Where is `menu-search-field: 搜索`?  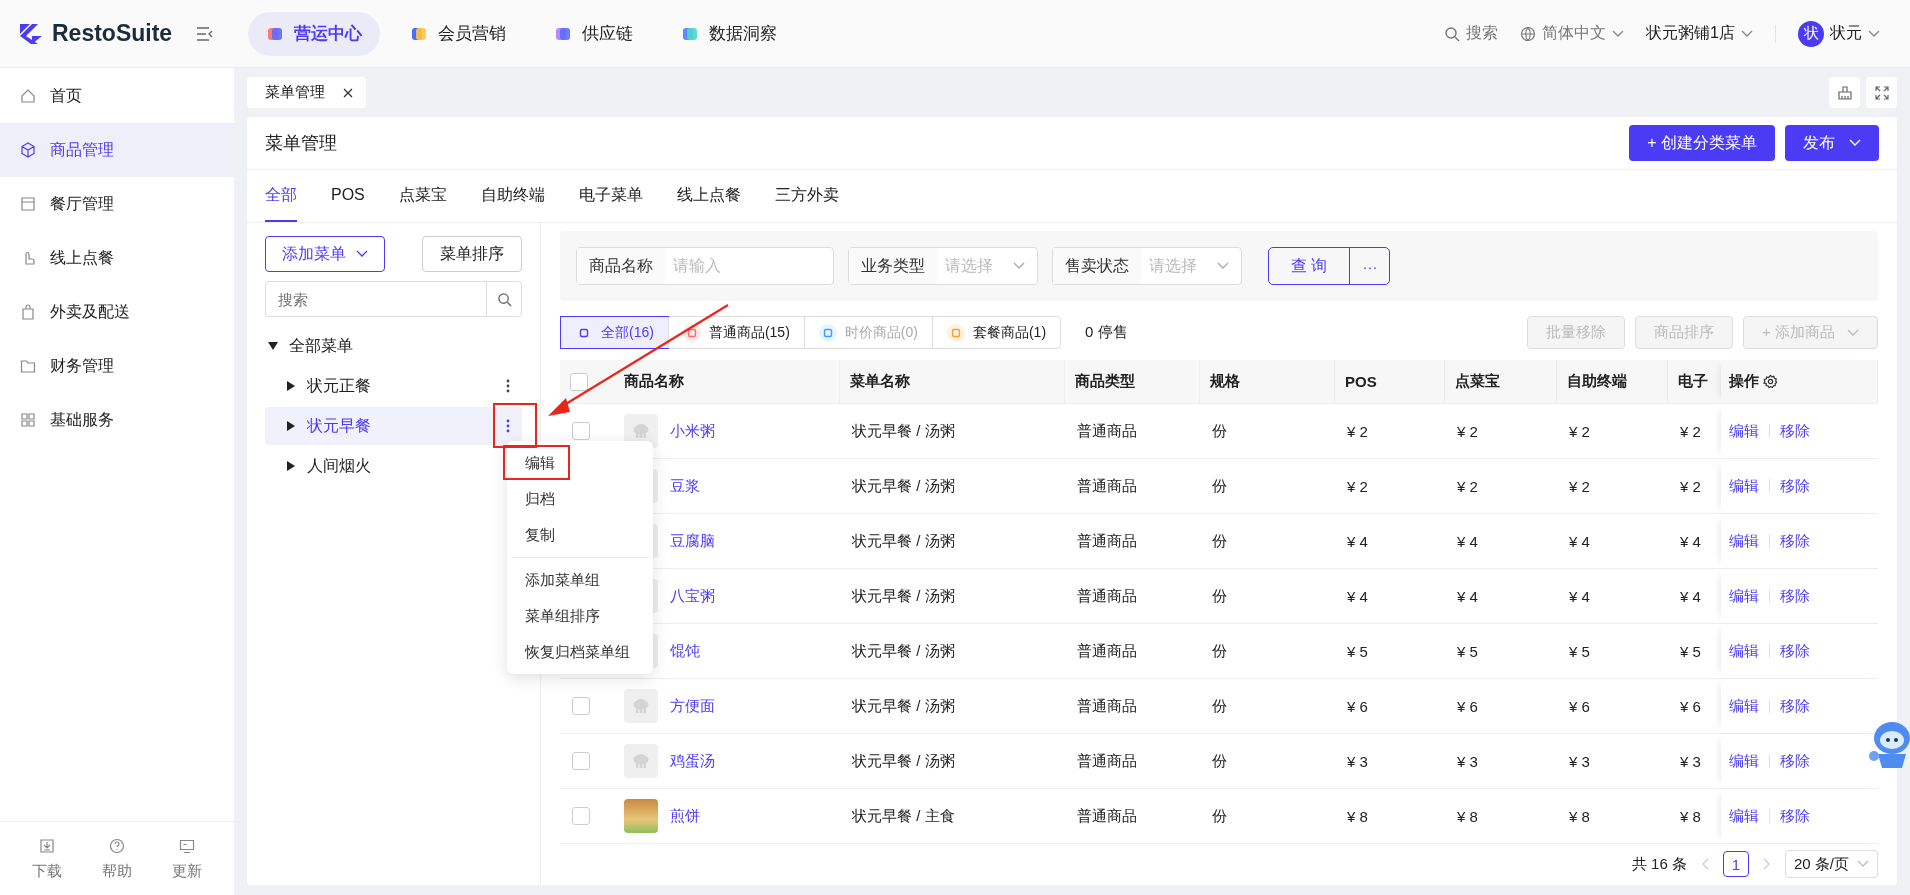 menu-search-field: 搜索 is located at coordinates (375, 299).